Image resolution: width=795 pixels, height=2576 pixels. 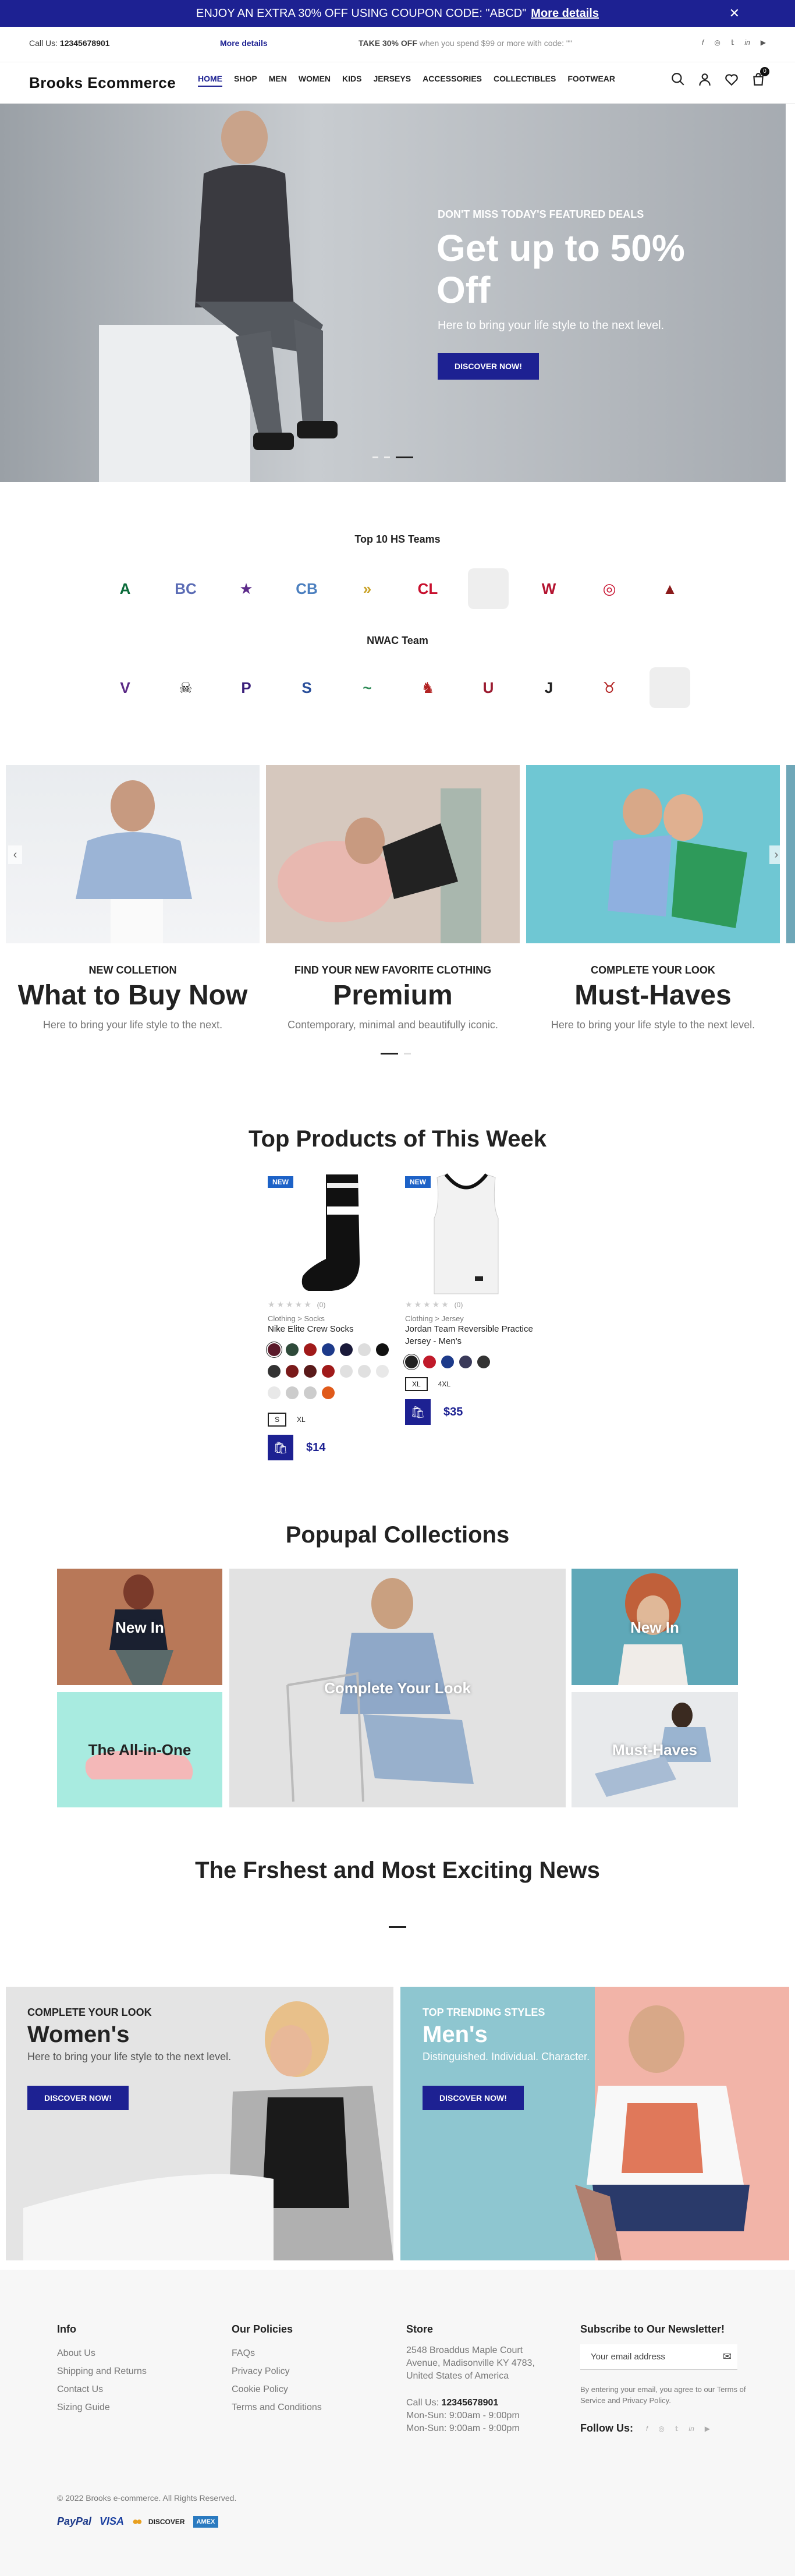 I want to click on team-logo: CB, so click(x=306, y=588).